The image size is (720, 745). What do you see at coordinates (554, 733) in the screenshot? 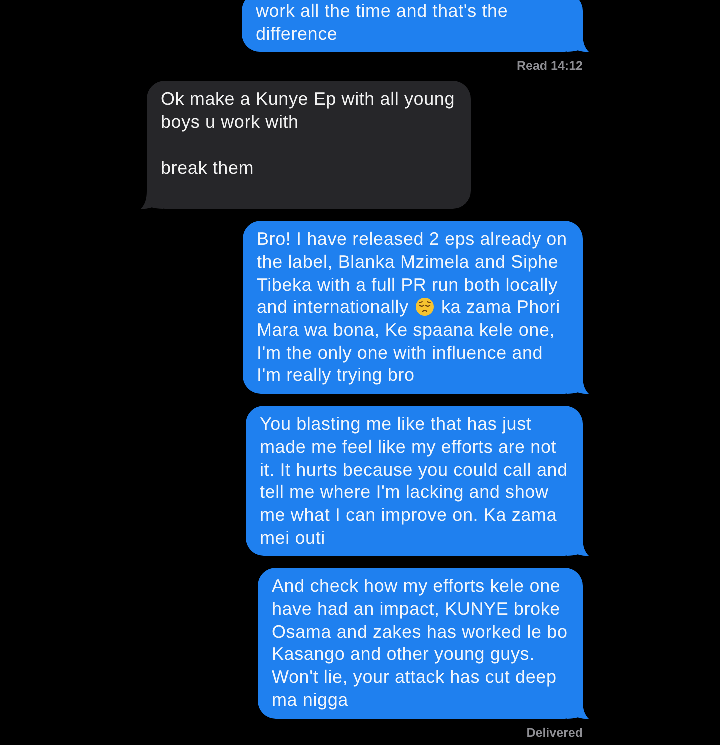
I see `delivery-status: Delivered` at bounding box center [554, 733].